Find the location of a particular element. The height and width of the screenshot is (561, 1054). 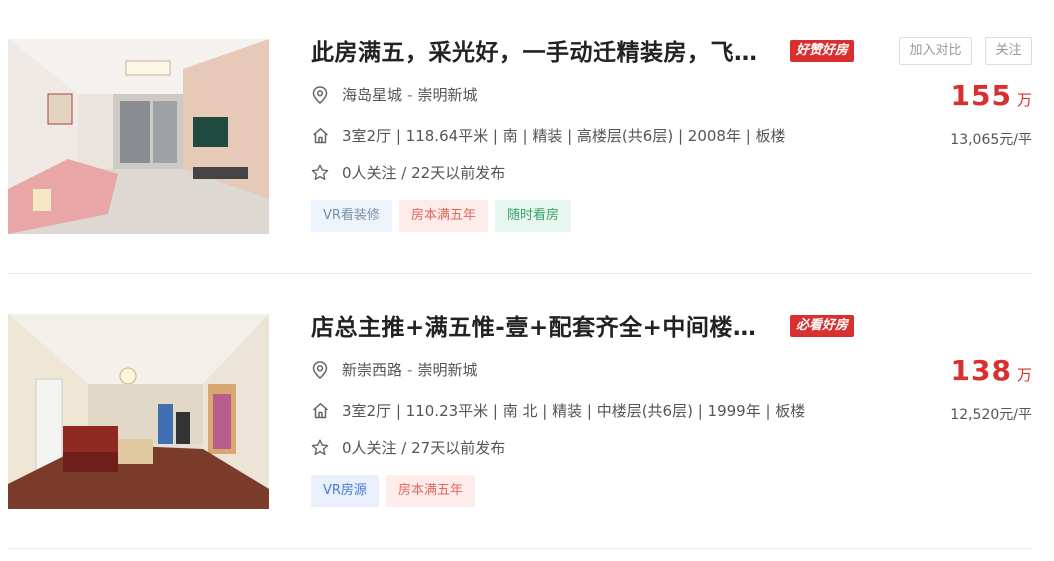

follow-info-row: 0人关注 / 27天以前发布 is located at coordinates (408, 447).